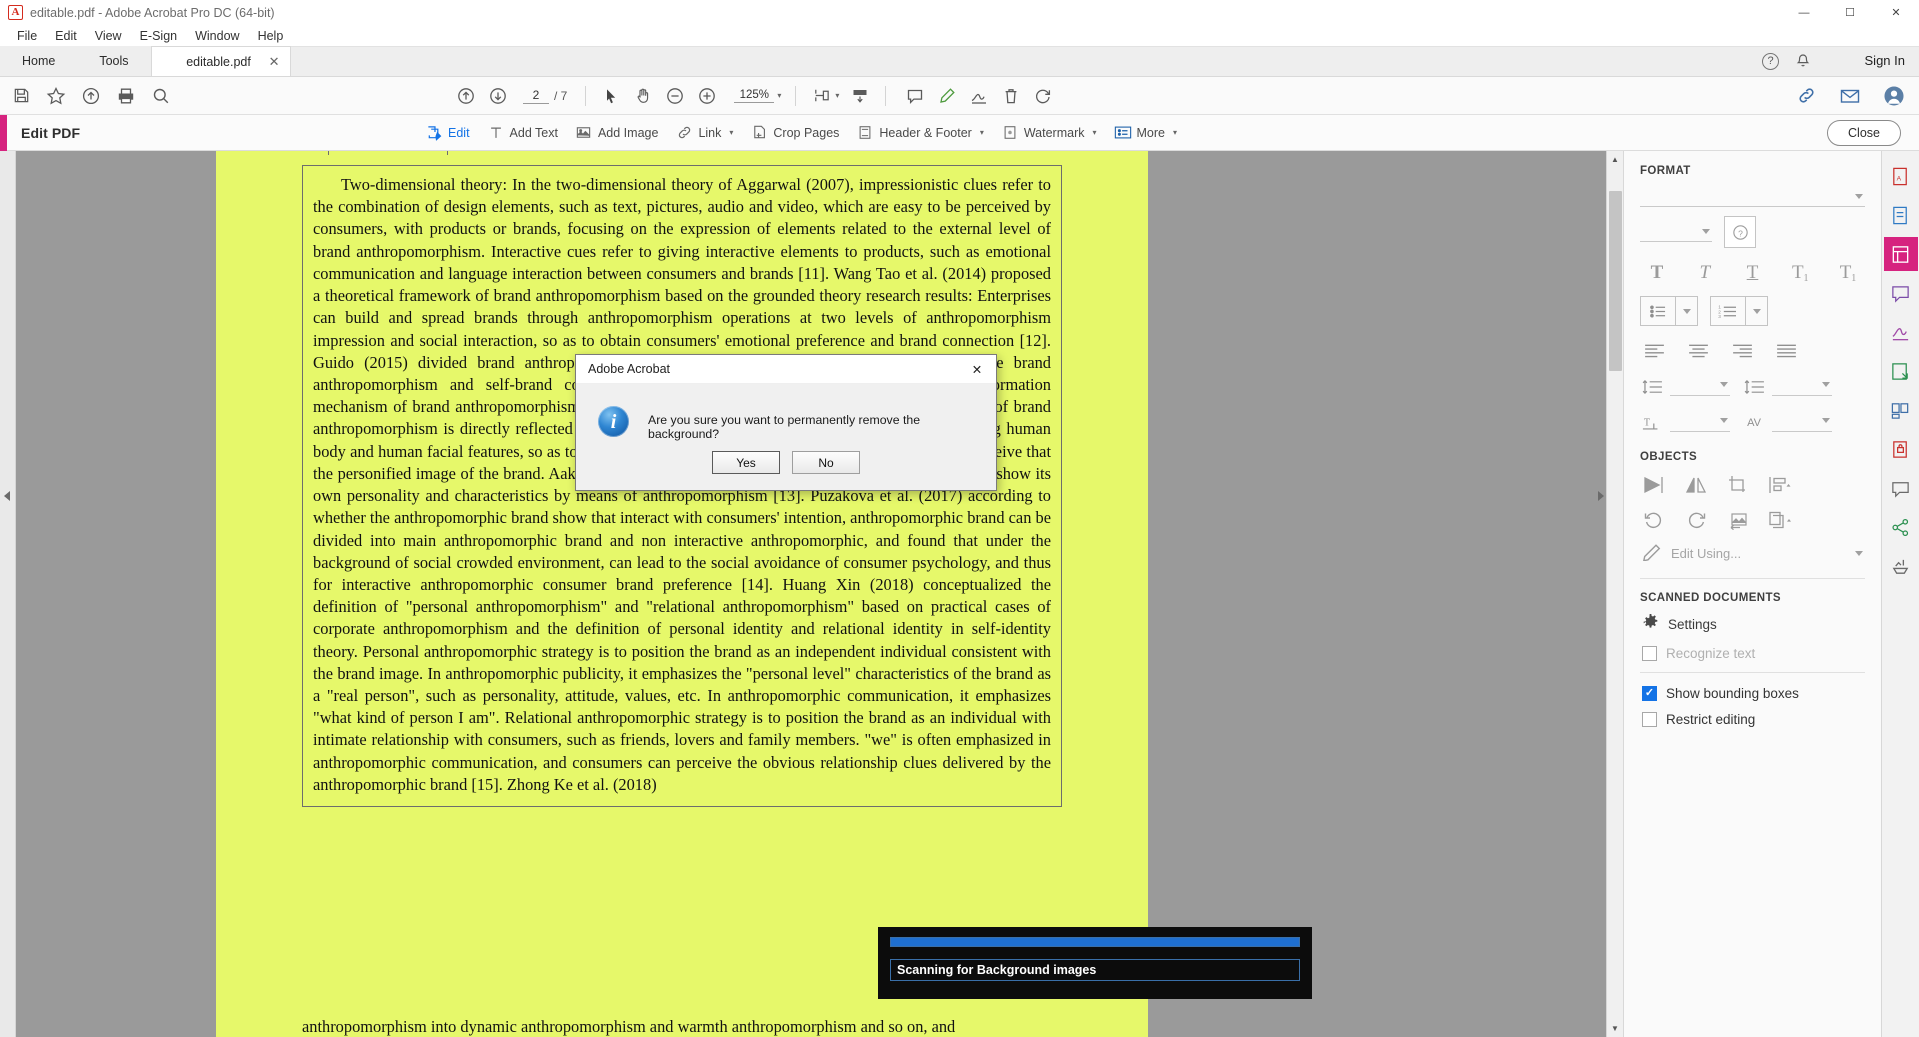 The width and height of the screenshot is (1919, 1037). I want to click on crop-pages-button: Crop Pages, so click(794, 133).